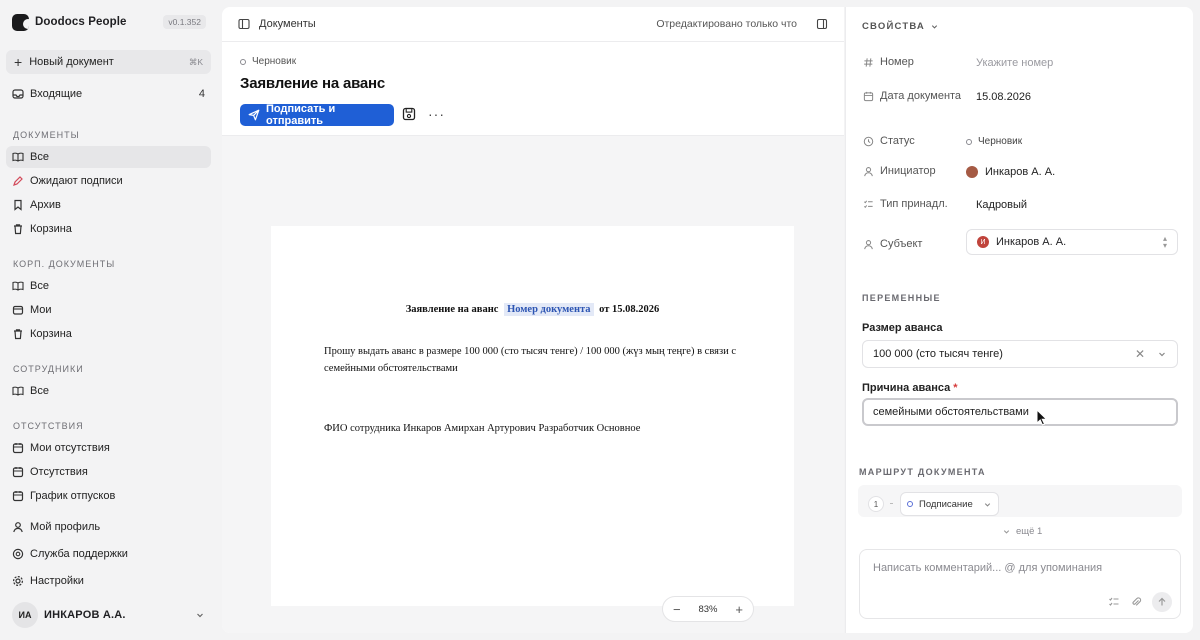 The width and height of the screenshot is (1200, 640). What do you see at coordinates (988, 568) in the screenshot?
I see `comment-placeholder: Написать комментарий... @ для упоминания` at bounding box center [988, 568].